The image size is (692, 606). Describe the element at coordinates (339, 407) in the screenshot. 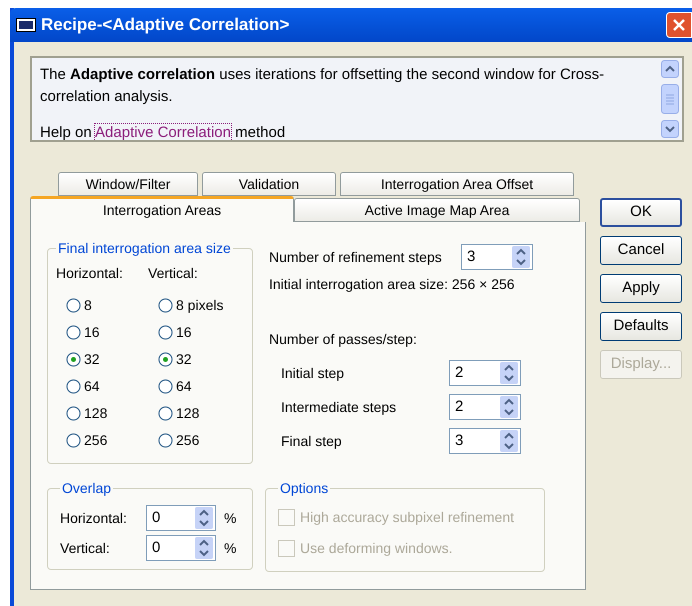

I see `step-label: Intermediate steps` at that location.